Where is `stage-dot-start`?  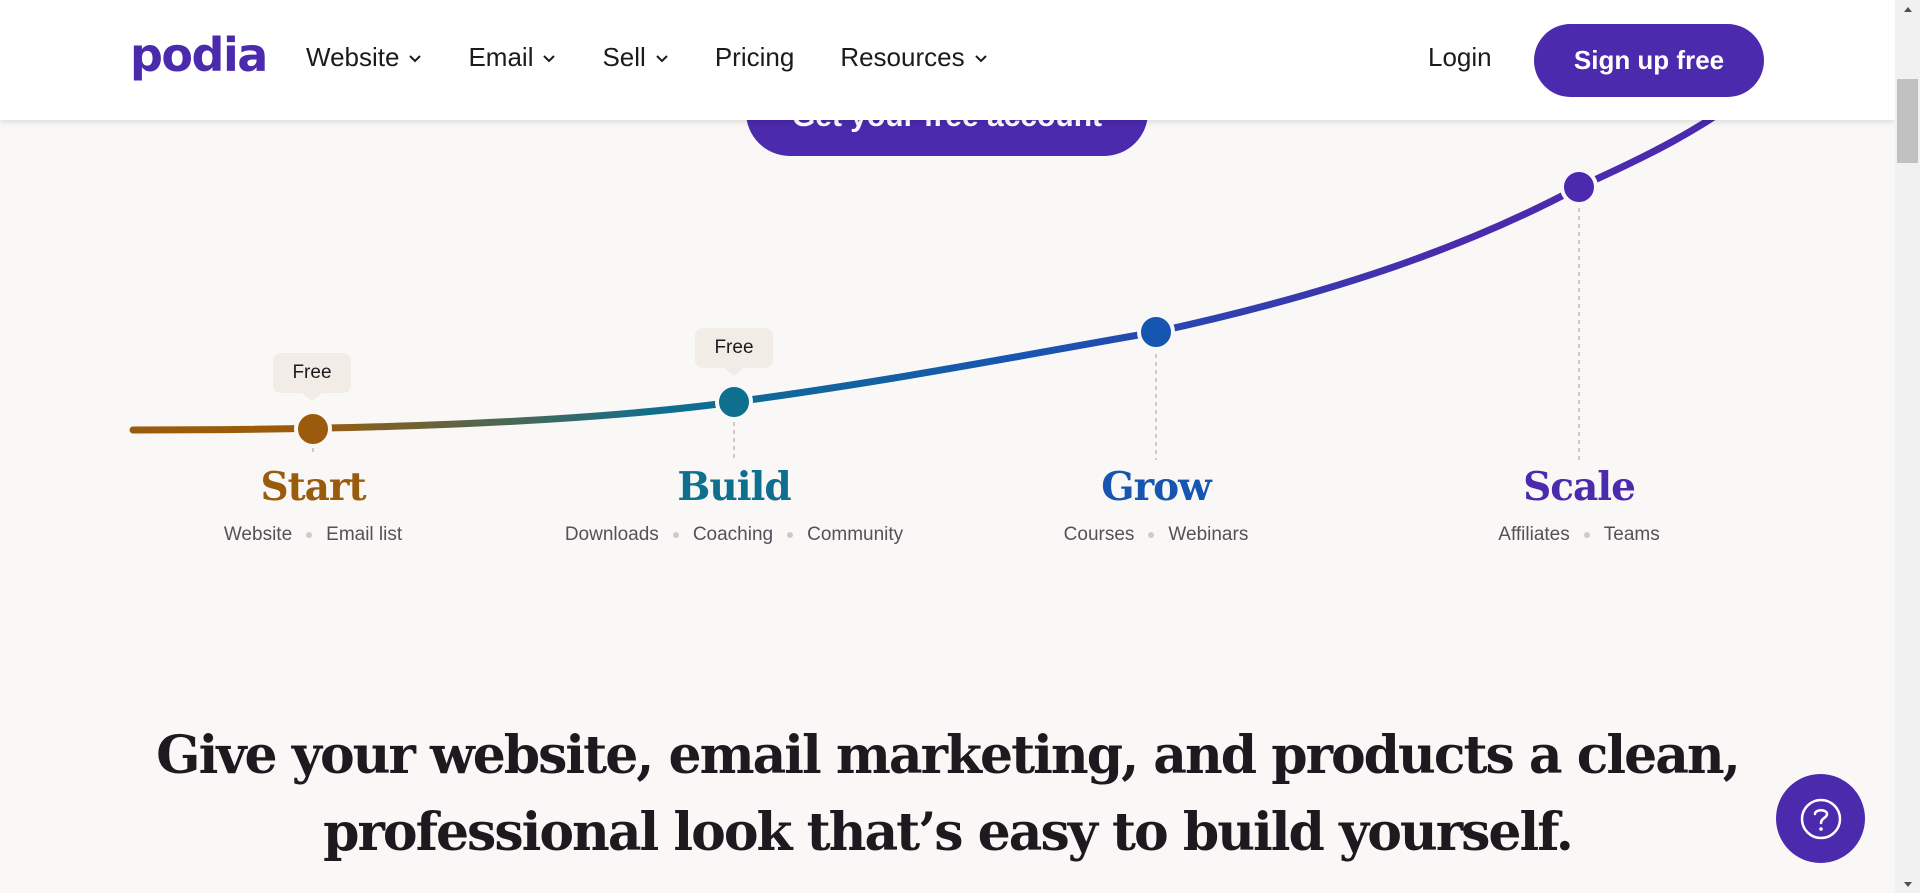 stage-dot-start is located at coordinates (313, 429).